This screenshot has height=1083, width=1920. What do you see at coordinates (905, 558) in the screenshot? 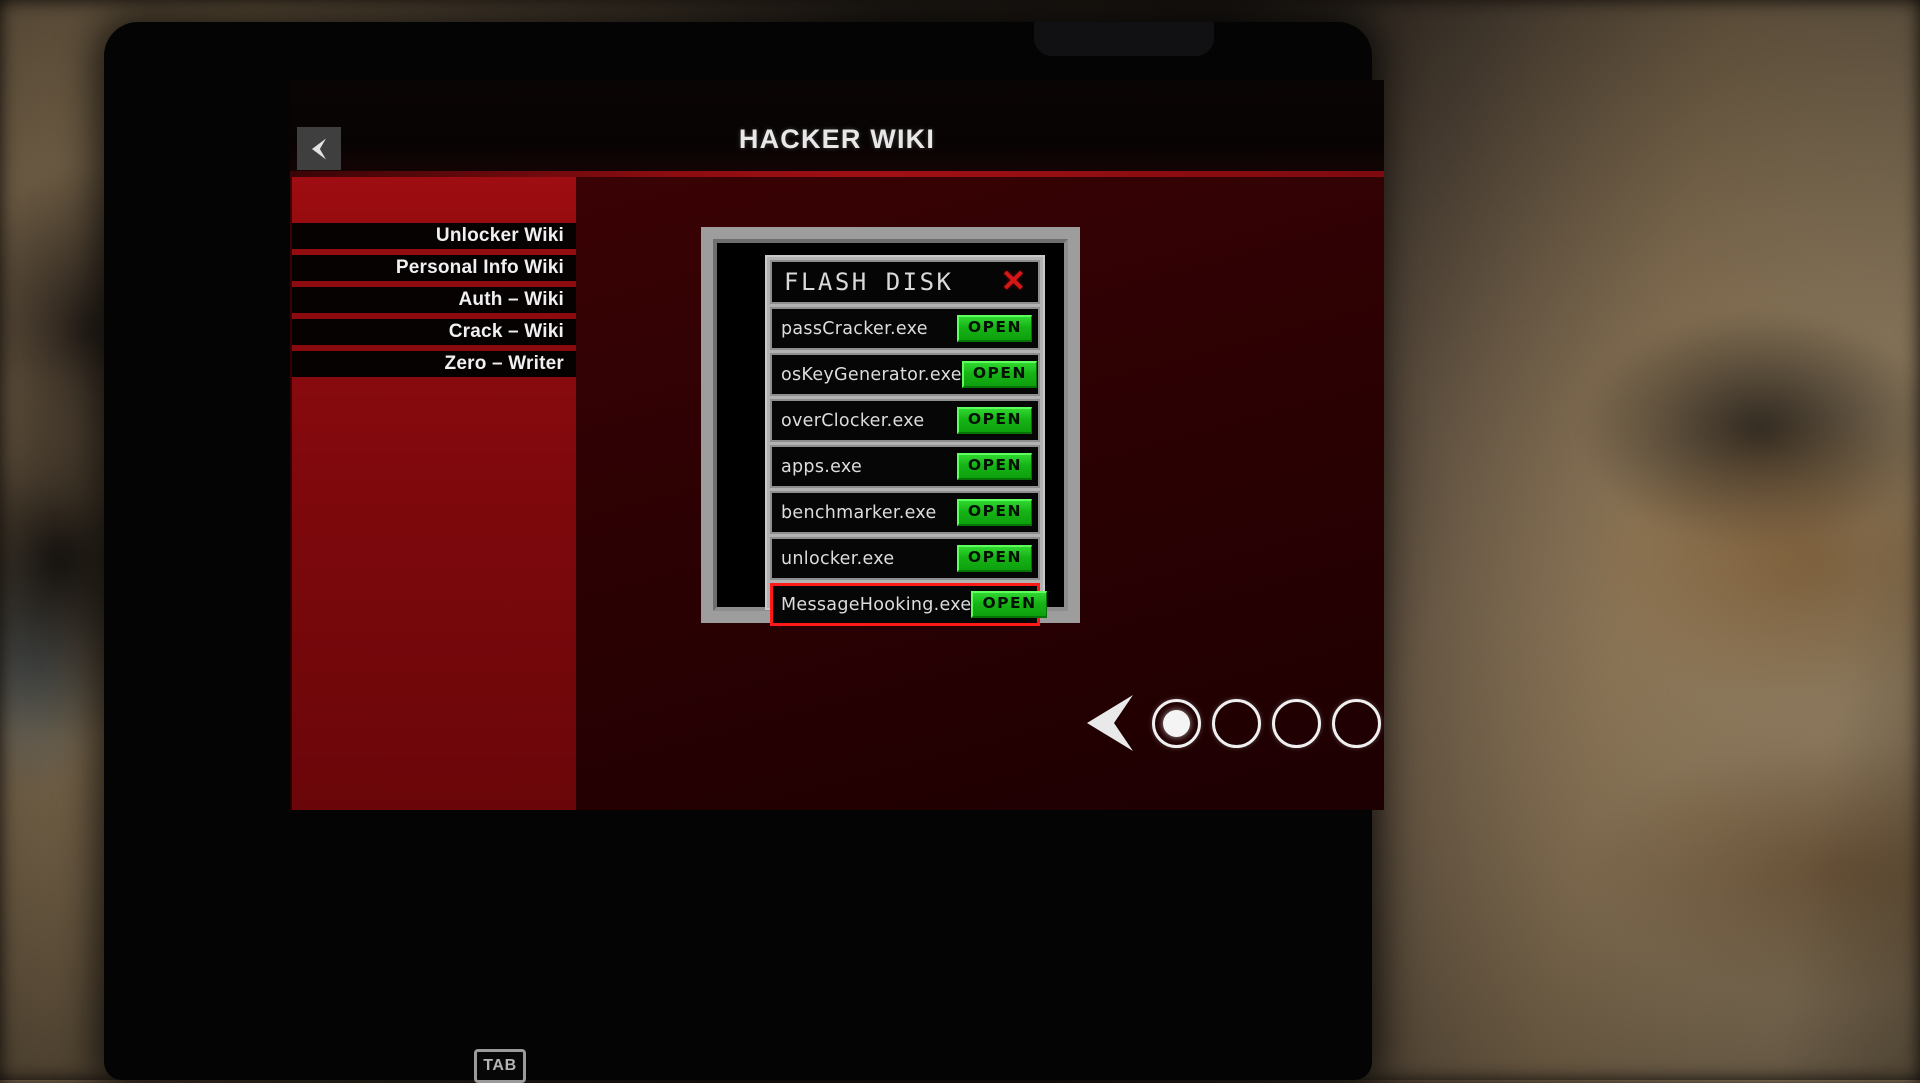
I see `file-row: unlocker.exe OPEN` at bounding box center [905, 558].